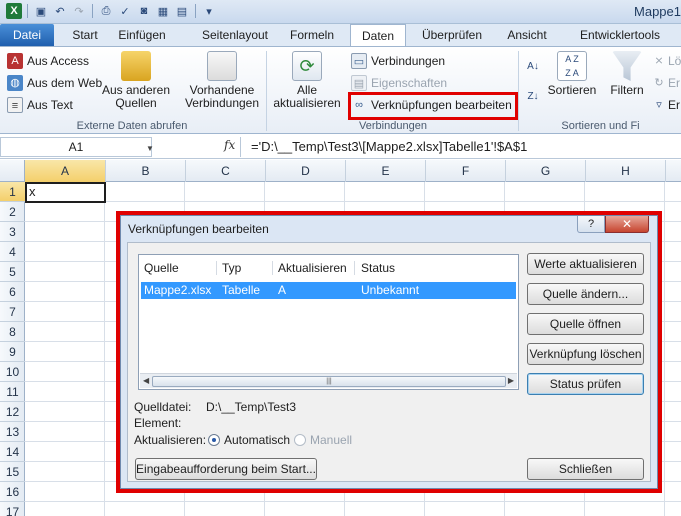 The width and height of the screenshot is (681, 516). Describe the element at coordinates (41, 11) in the screenshot. I see `save-icon: ▣` at that location.